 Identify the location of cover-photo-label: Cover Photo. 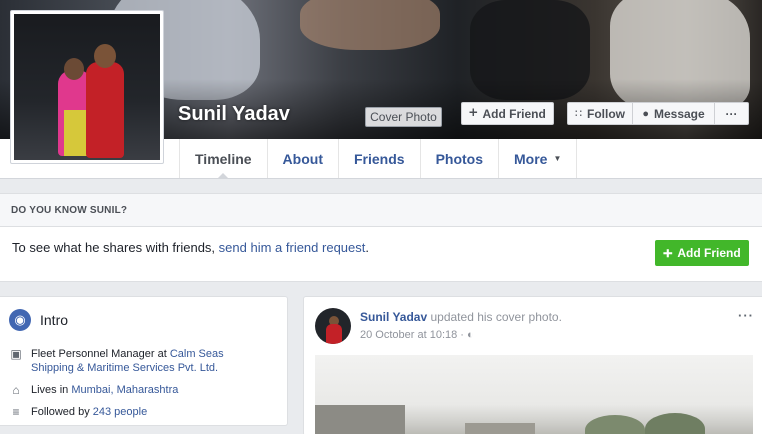
(403, 117).